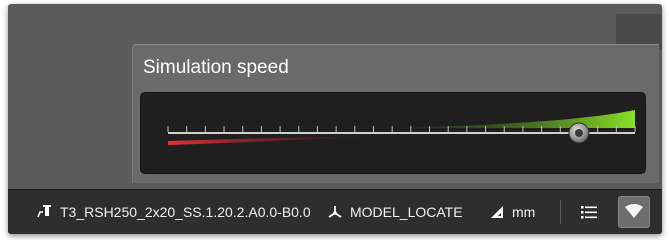 The width and height of the screenshot is (669, 240). What do you see at coordinates (560, 212) in the screenshot?
I see `status-divider` at bounding box center [560, 212].